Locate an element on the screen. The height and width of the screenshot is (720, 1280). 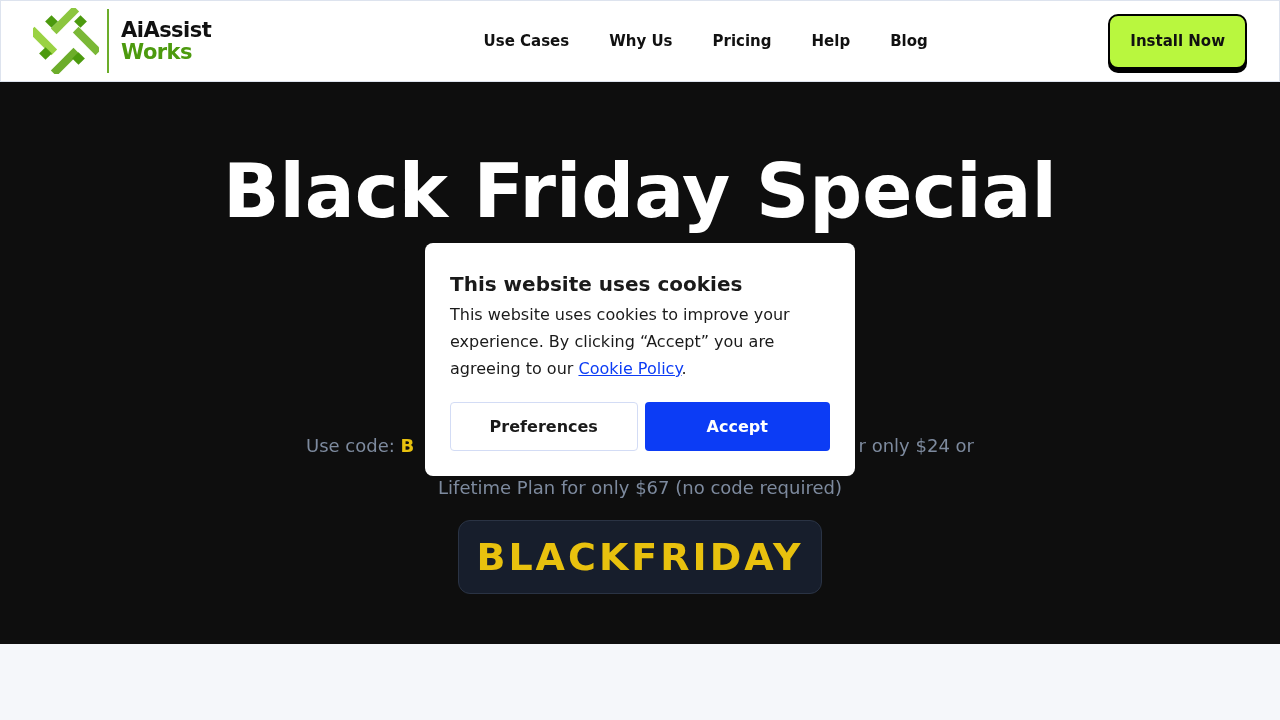
logo-icon is located at coordinates (66, 41).